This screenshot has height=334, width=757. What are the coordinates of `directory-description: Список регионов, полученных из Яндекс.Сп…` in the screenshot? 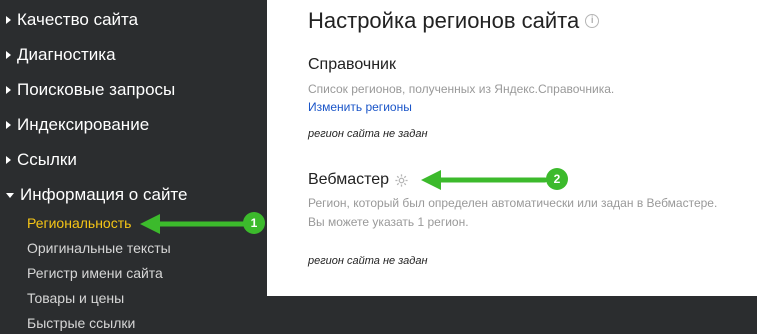 It's located at (461, 89).